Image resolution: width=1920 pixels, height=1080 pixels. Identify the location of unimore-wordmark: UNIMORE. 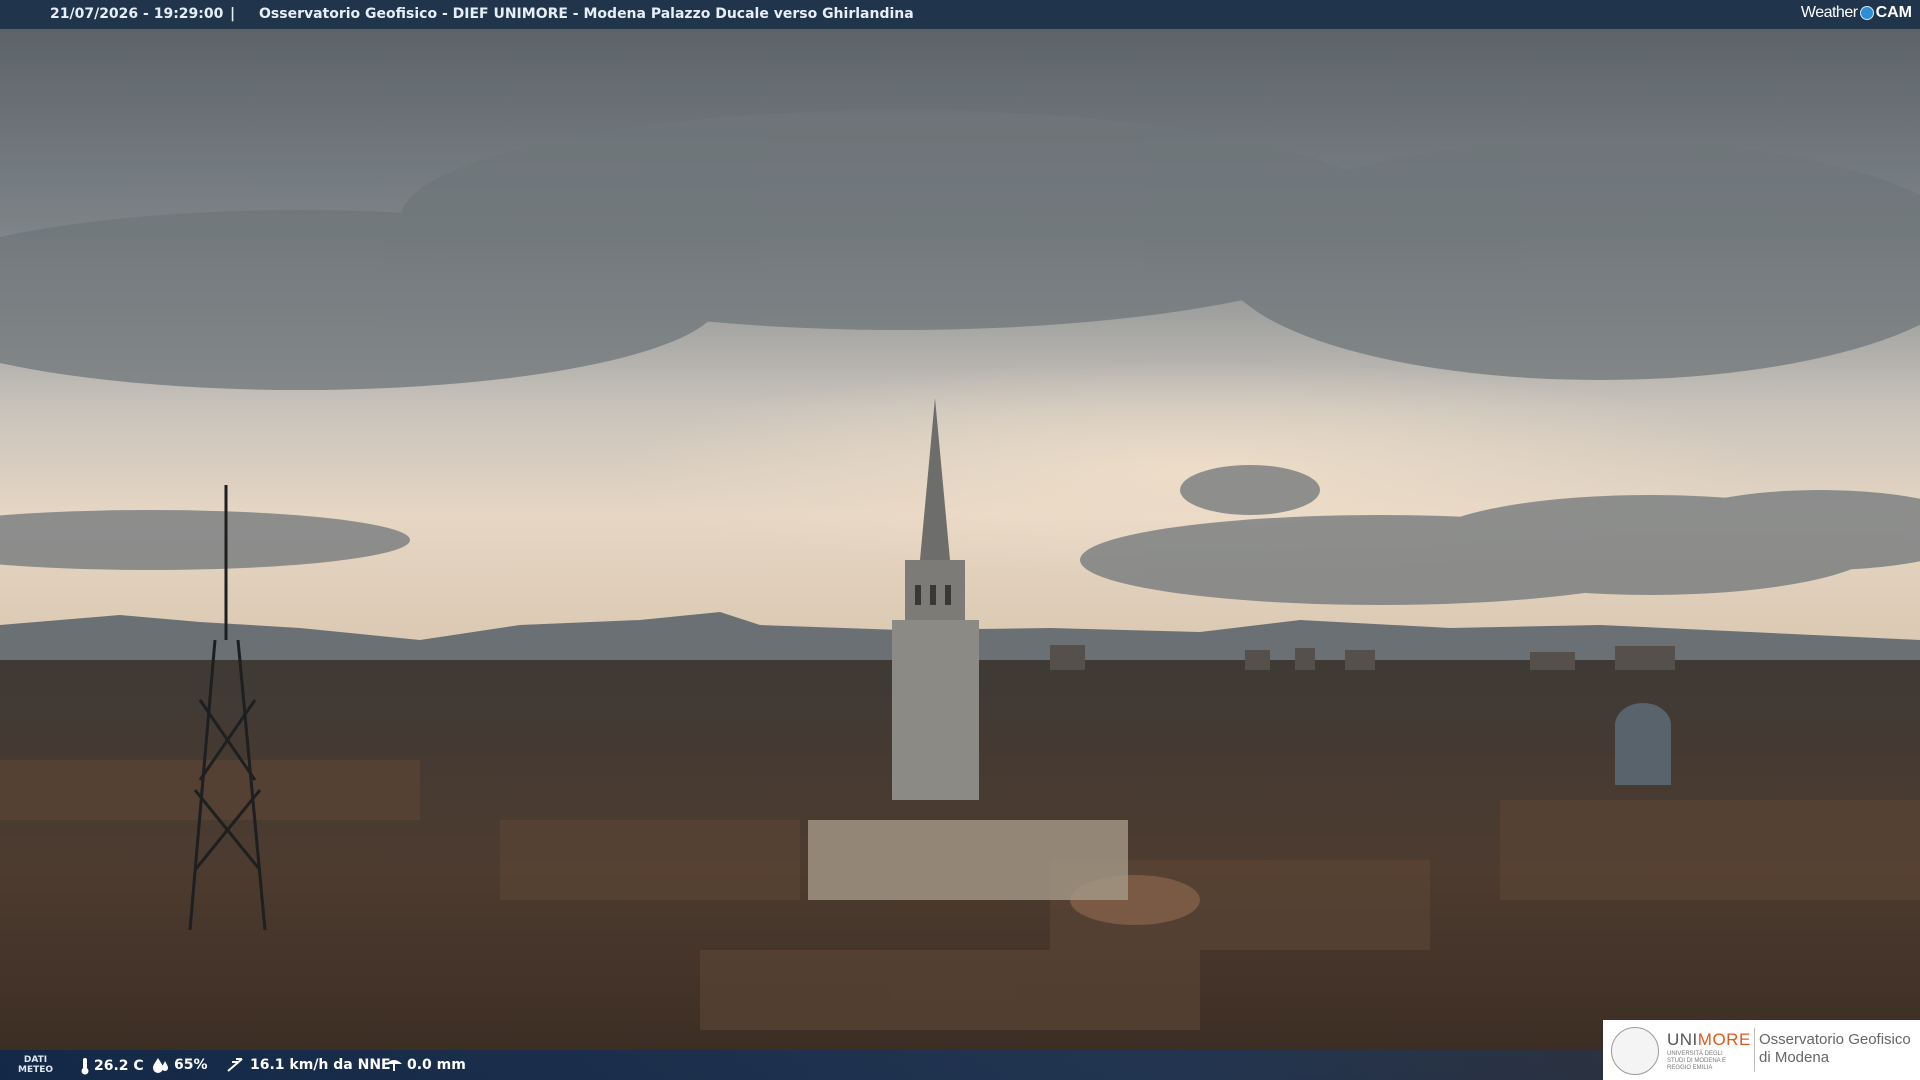
(1709, 1039).